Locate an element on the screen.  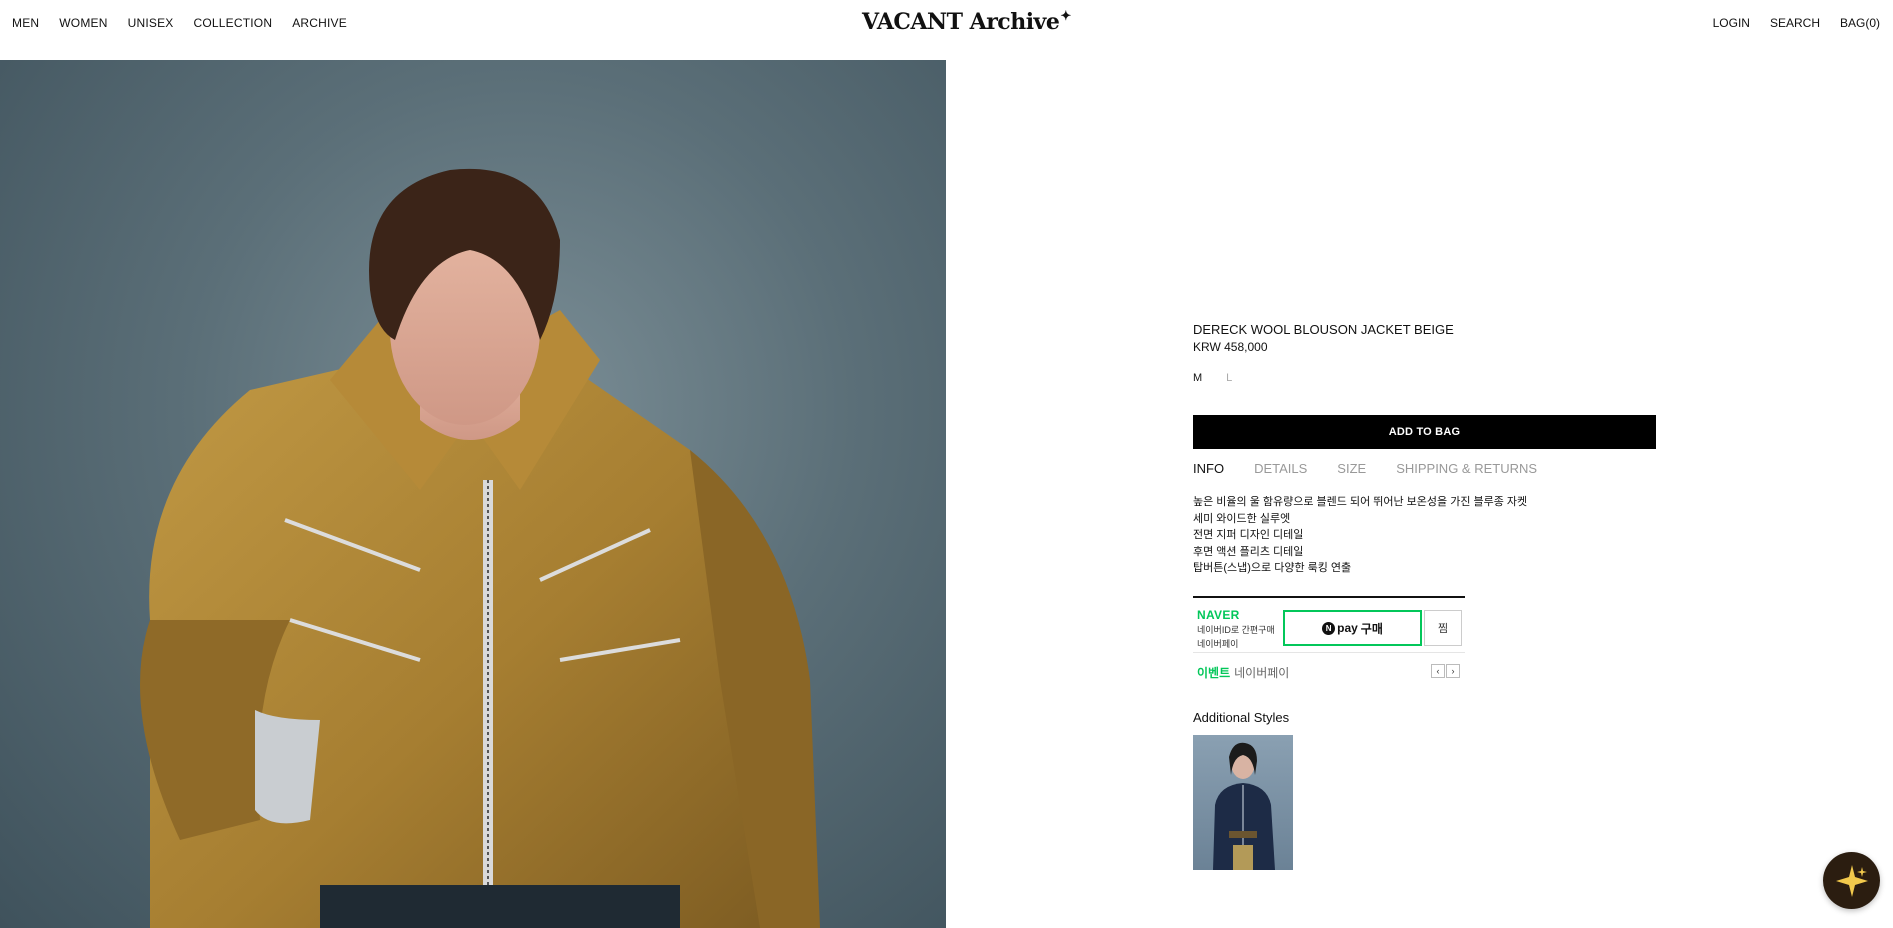
chevron-left-icon: ‹ is located at coordinates (1438, 671).